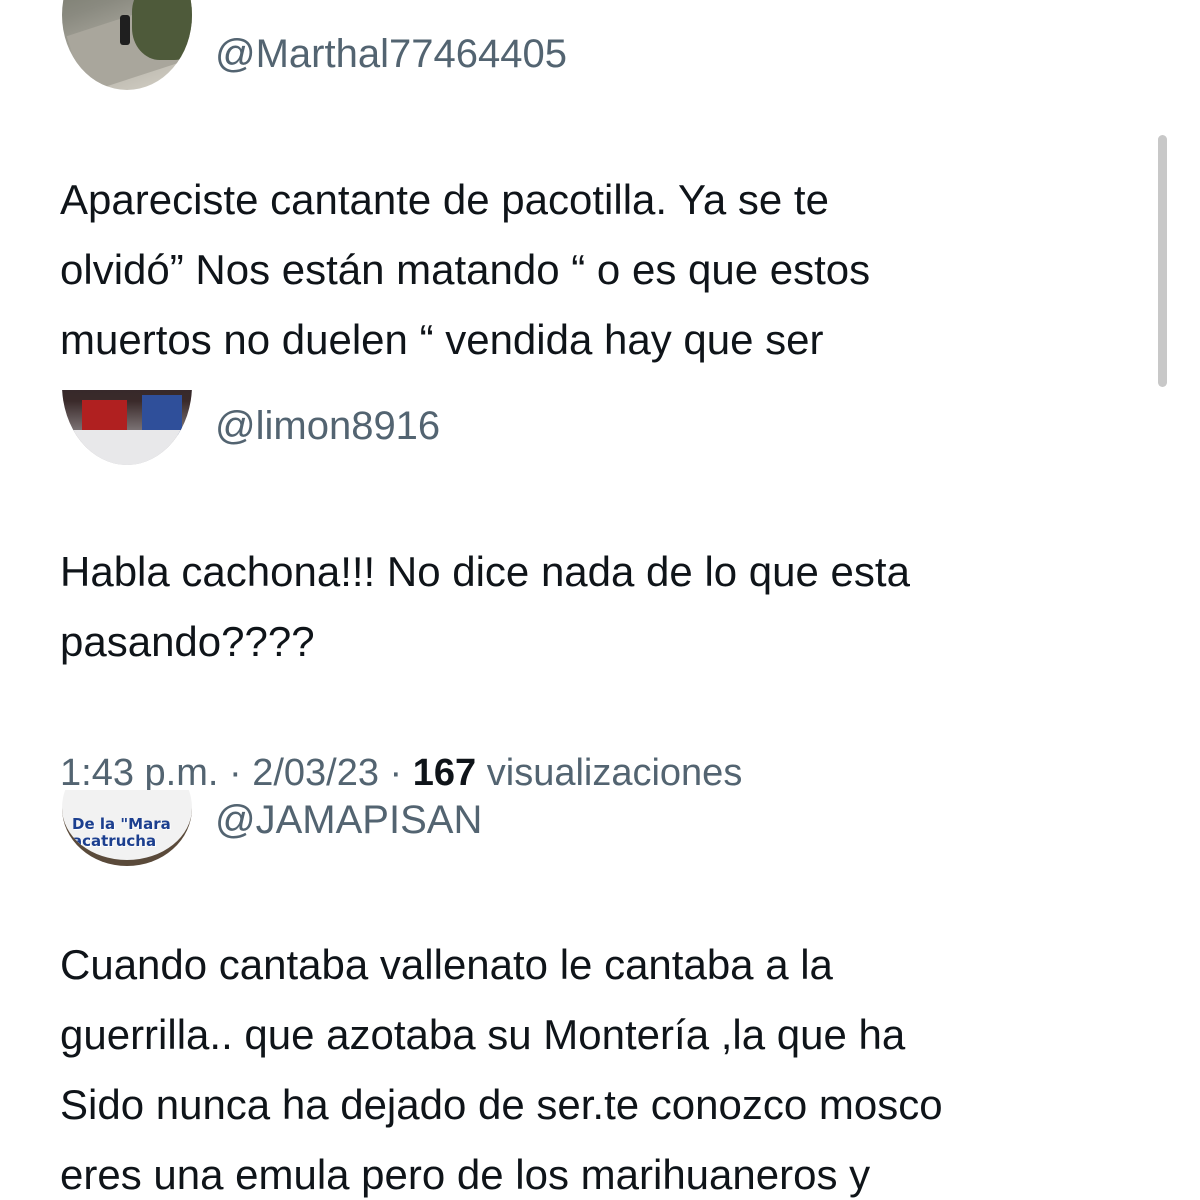 The height and width of the screenshot is (1200, 1200). Describe the element at coordinates (121, 824) in the screenshot. I see `avatar-logo-text: De la "Mara` at that location.